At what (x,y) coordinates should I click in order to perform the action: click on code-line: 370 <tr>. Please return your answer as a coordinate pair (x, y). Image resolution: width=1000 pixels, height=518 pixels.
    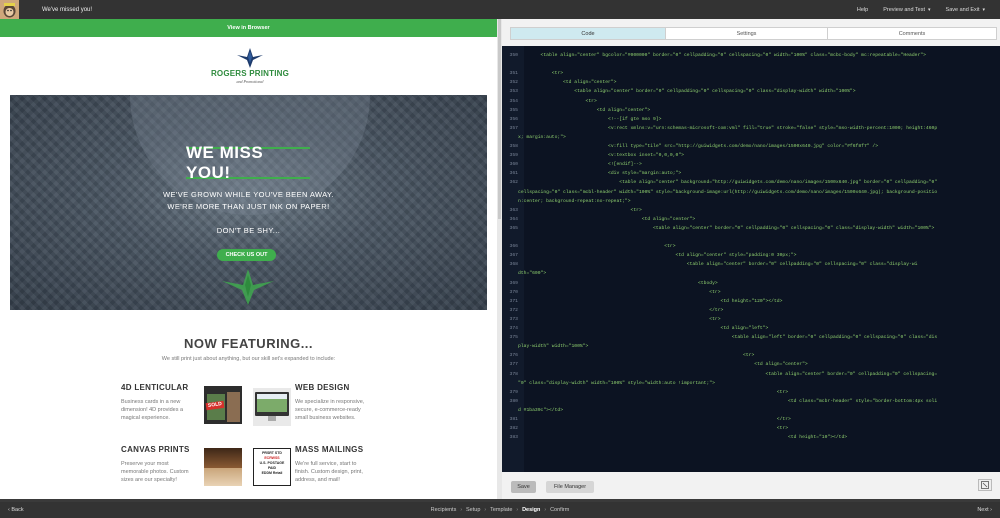
    Looking at the image, I should click on (611, 293).